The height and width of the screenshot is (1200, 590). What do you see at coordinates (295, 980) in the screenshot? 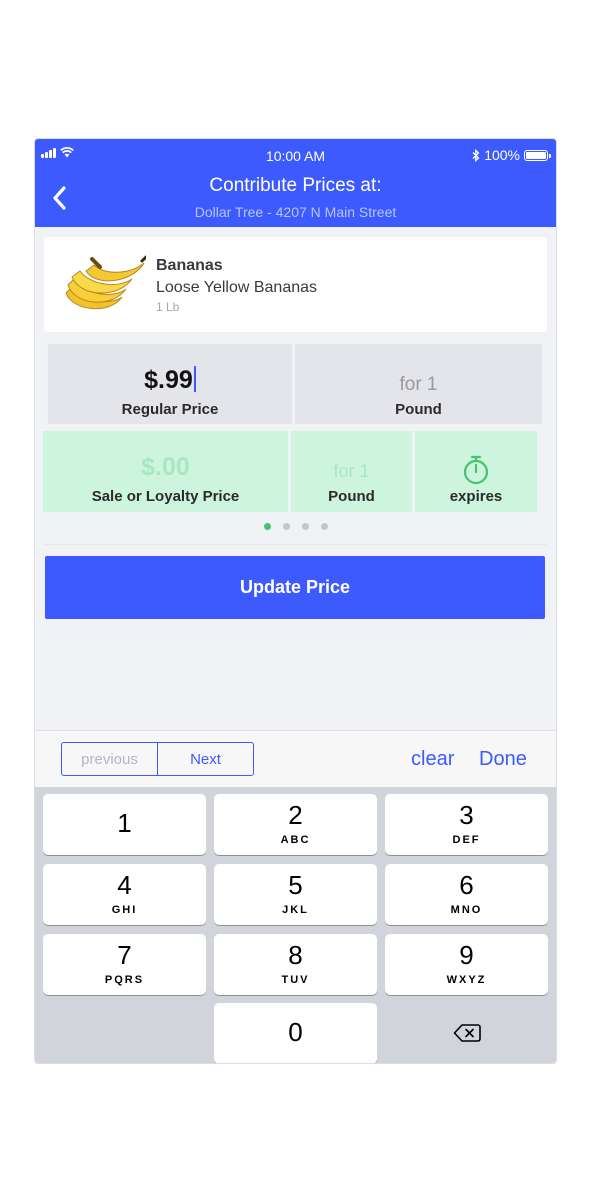
I see `key-letters: TUV` at bounding box center [295, 980].